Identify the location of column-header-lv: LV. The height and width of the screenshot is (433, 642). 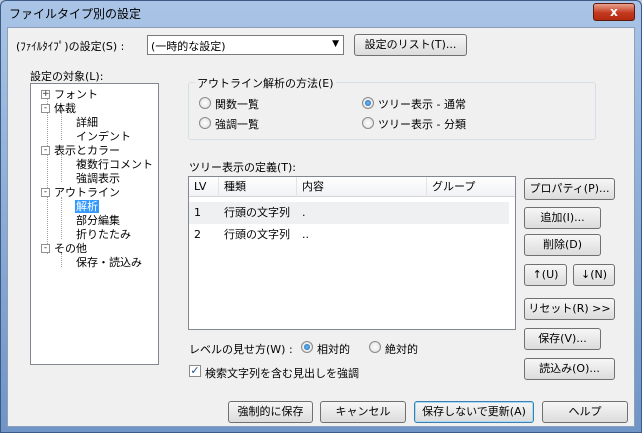
(204, 187).